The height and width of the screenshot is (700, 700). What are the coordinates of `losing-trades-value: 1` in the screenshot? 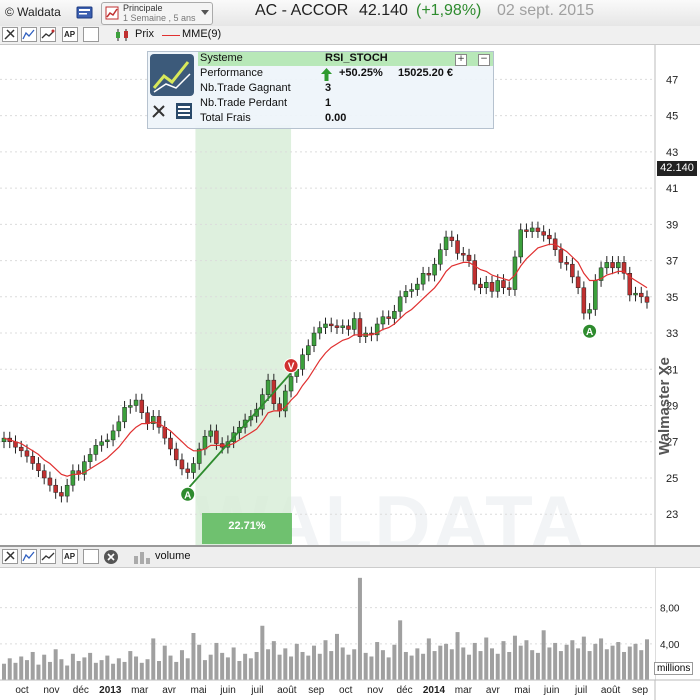 It's located at (328, 103).